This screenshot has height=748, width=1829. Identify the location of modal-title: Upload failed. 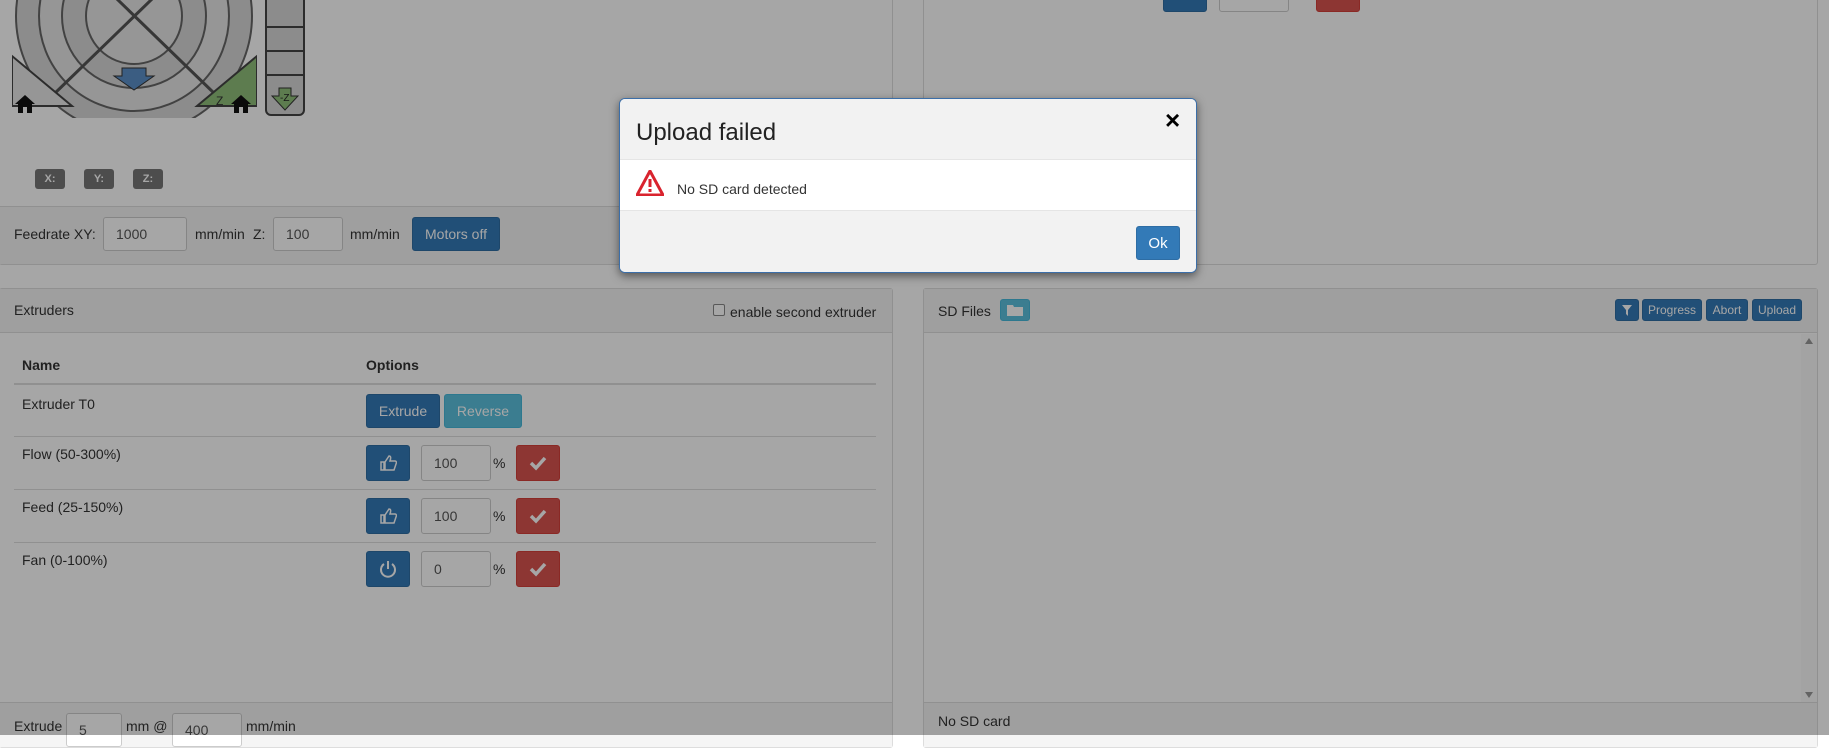
(706, 132).